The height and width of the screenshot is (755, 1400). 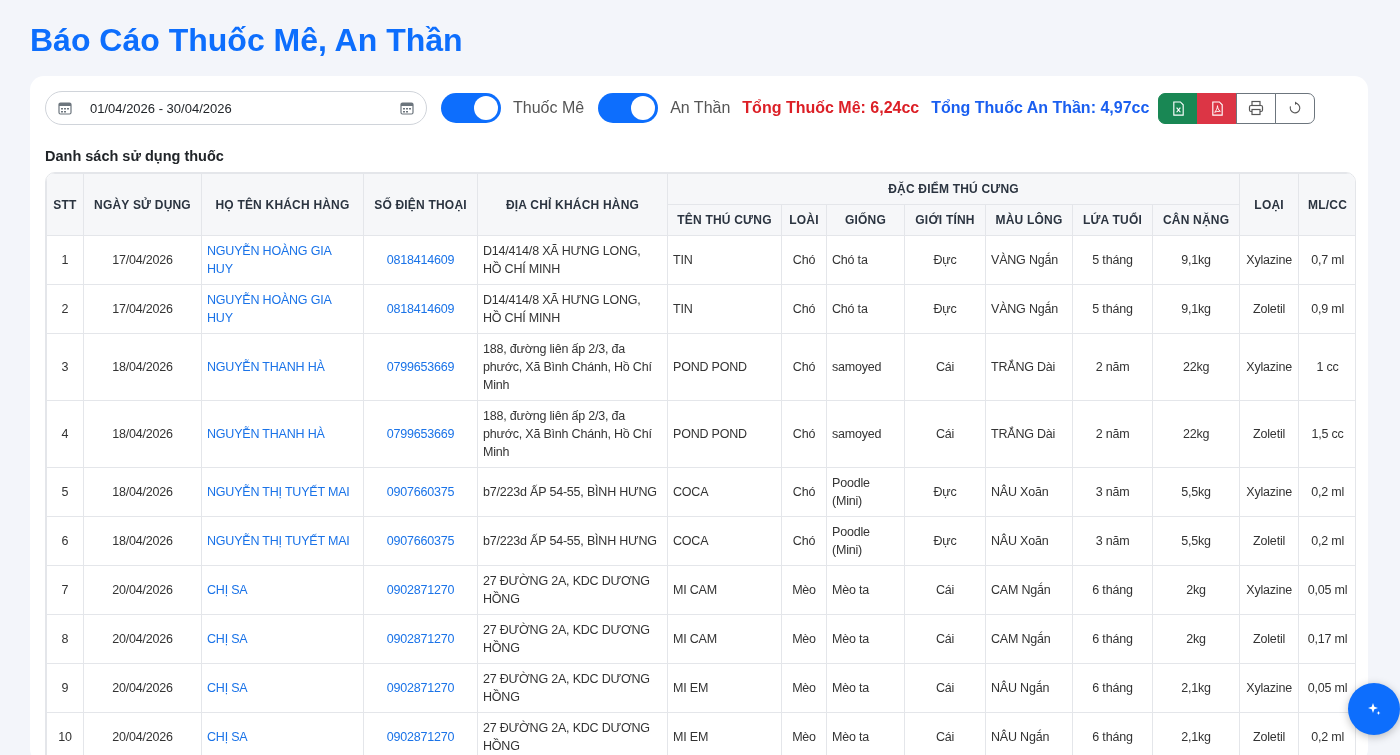 I want to click on table-cell: 4, so click(x=65, y=434).